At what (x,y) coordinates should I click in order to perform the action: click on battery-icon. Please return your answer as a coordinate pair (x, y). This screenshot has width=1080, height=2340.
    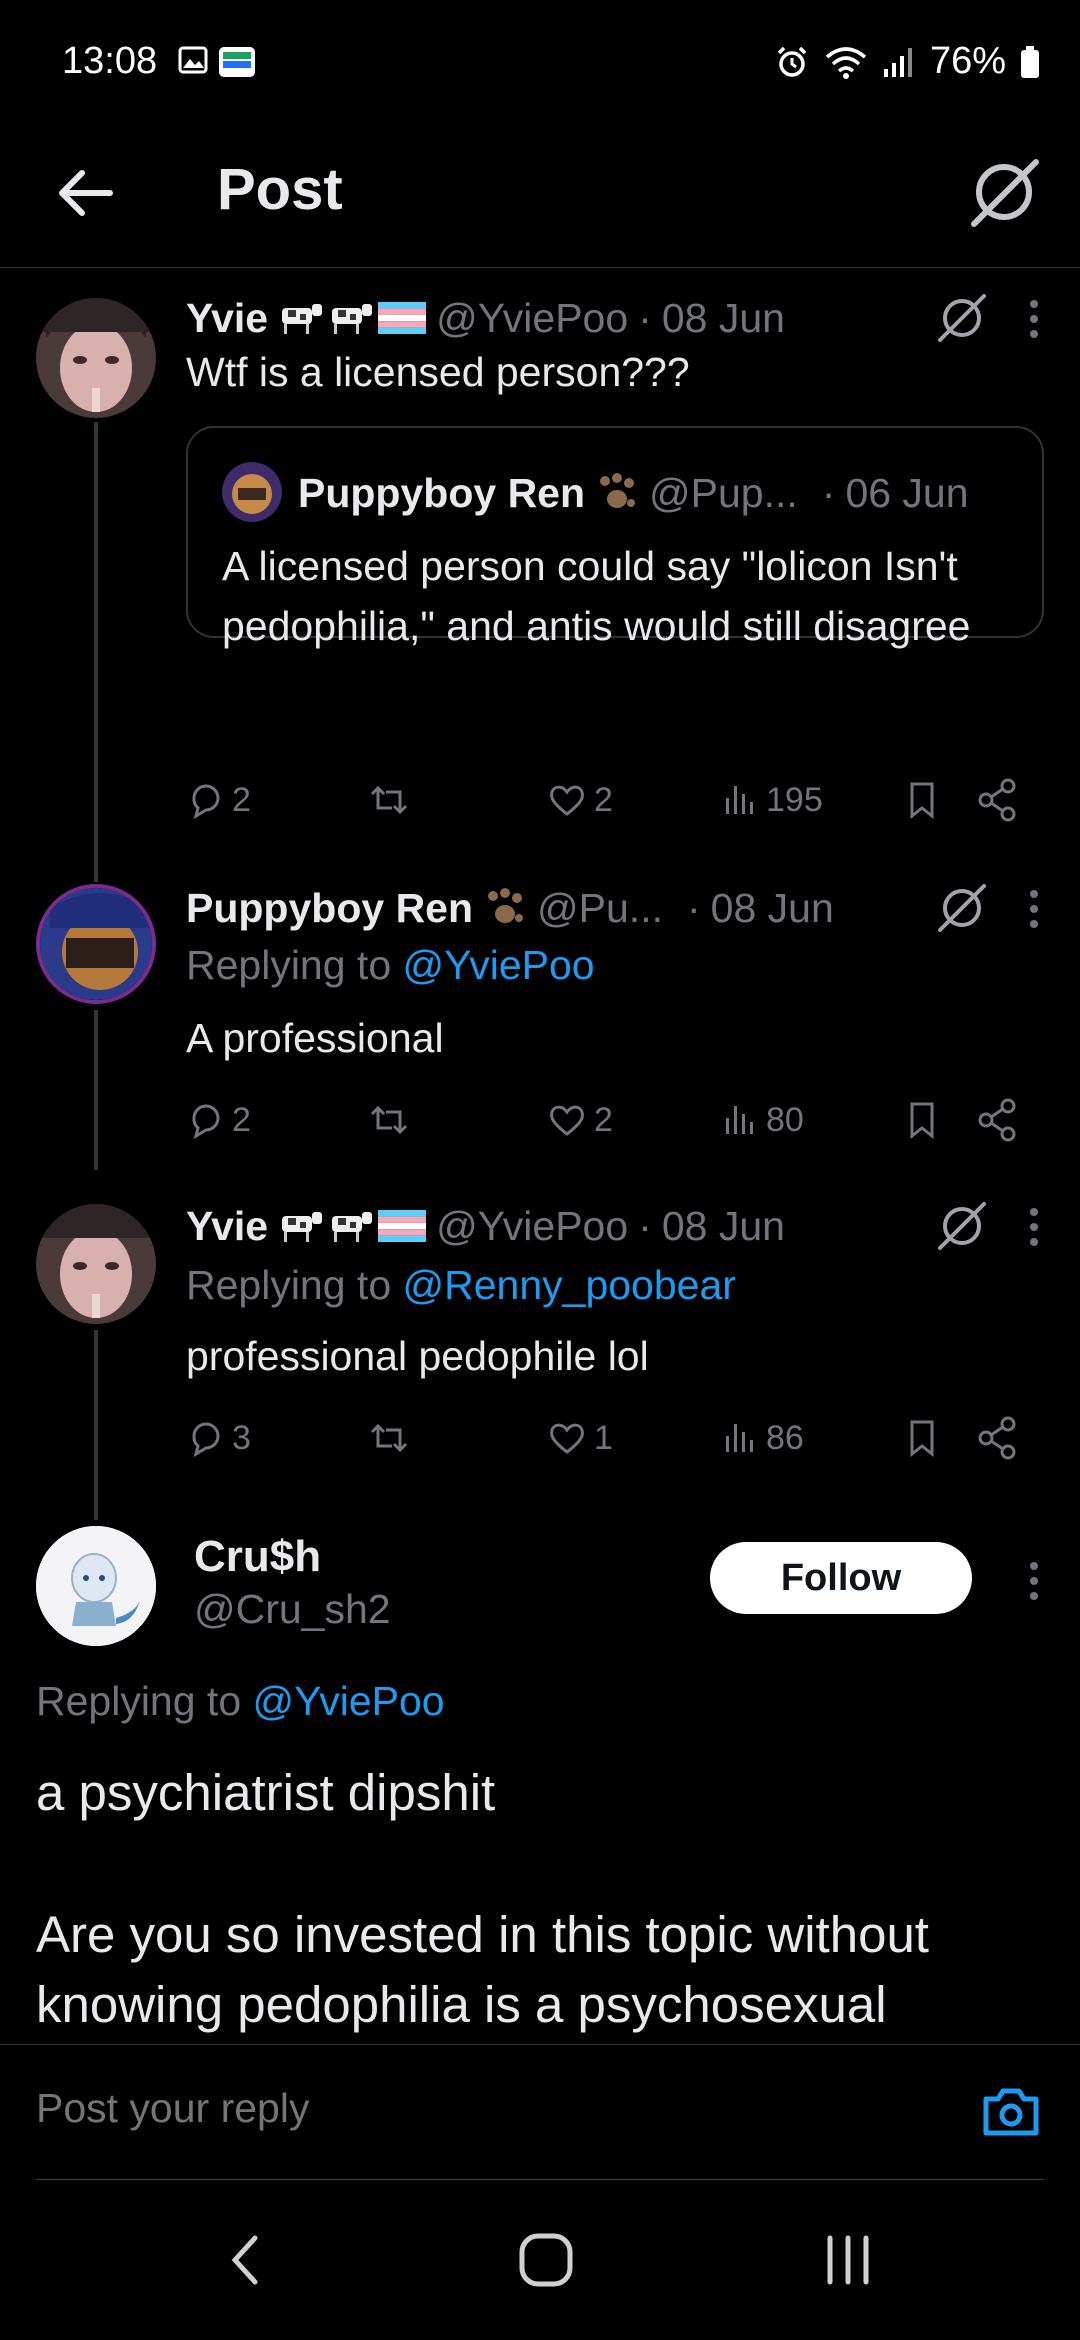
    Looking at the image, I should click on (1030, 61).